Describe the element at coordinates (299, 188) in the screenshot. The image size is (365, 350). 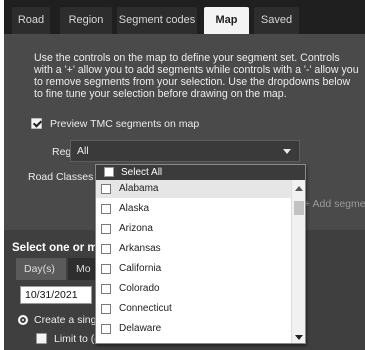
I see `scroll-up-icon` at that location.